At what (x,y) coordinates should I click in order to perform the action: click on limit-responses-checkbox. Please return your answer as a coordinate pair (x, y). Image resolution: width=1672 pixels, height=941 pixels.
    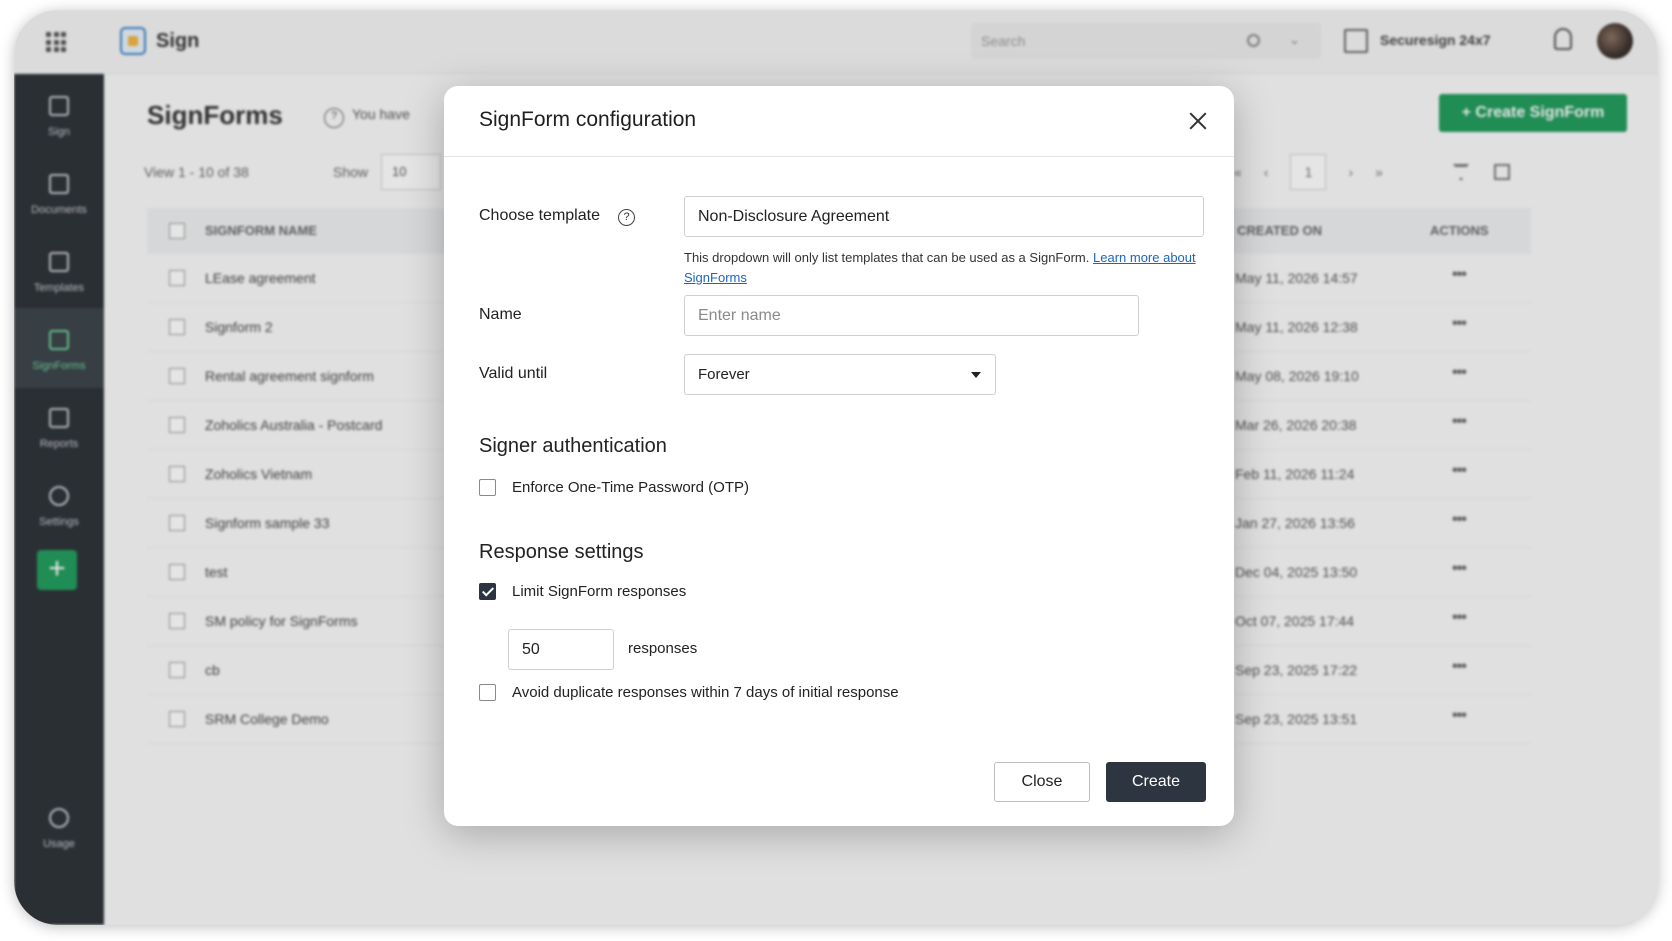
    Looking at the image, I should click on (487, 591).